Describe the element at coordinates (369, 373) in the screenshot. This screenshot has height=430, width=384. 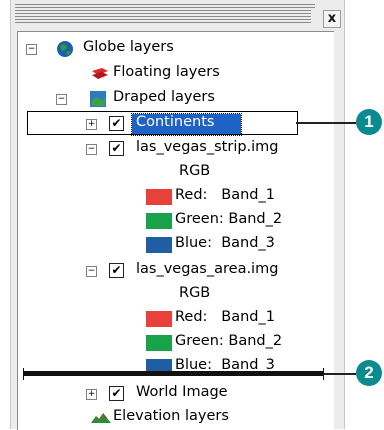
I see `callout-badge-2: 2` at that location.